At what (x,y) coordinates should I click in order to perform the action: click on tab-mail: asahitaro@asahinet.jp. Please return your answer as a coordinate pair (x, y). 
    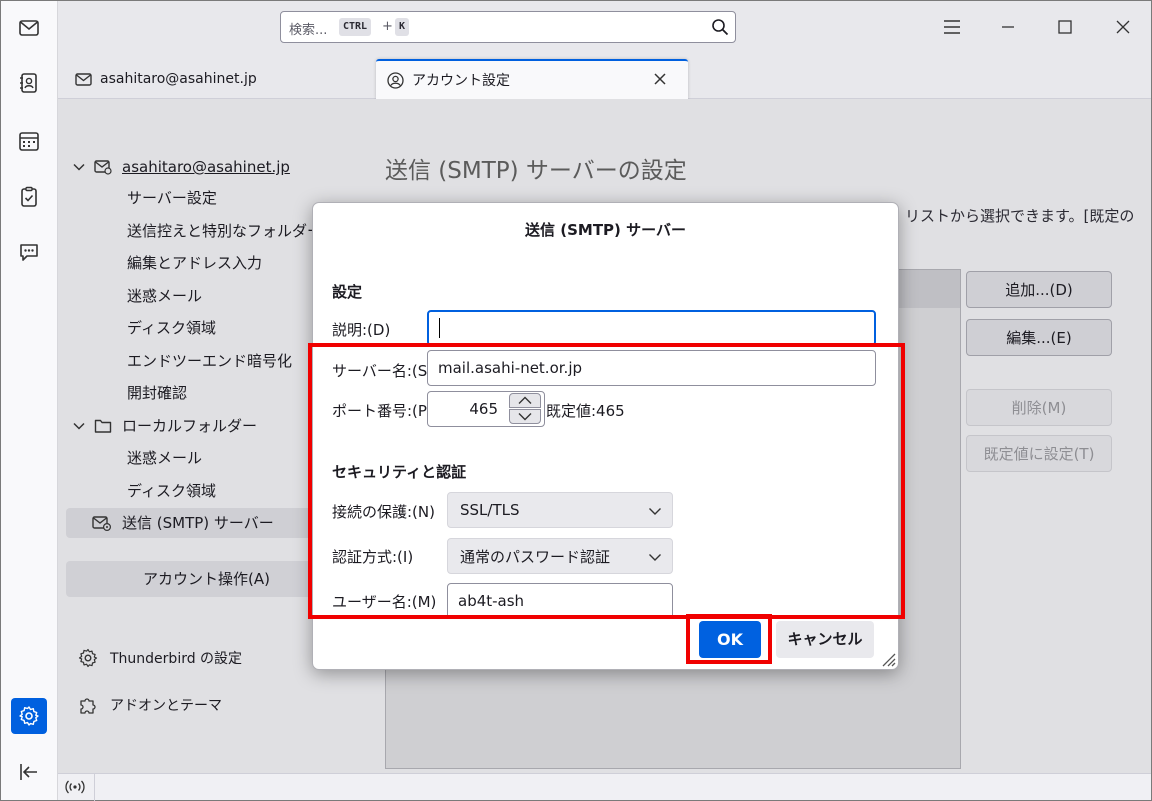
    Looking at the image, I should click on (218, 79).